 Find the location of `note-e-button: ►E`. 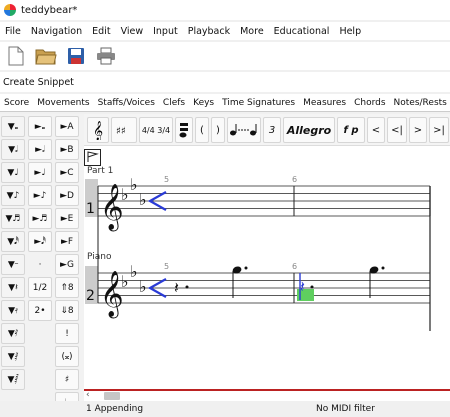

note-e-button: ►E is located at coordinates (67, 218).